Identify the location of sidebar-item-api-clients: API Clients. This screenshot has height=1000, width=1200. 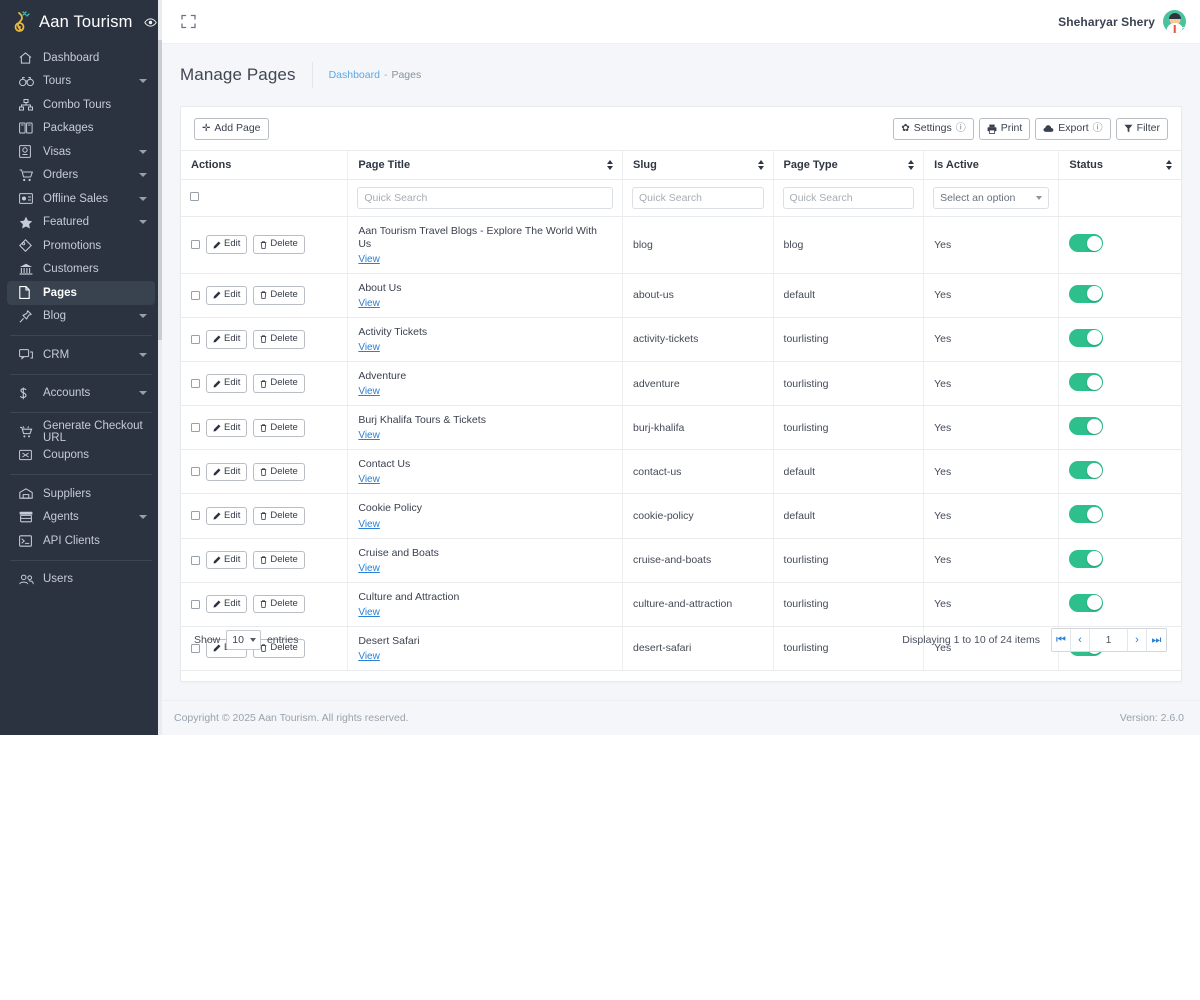
(81, 541).